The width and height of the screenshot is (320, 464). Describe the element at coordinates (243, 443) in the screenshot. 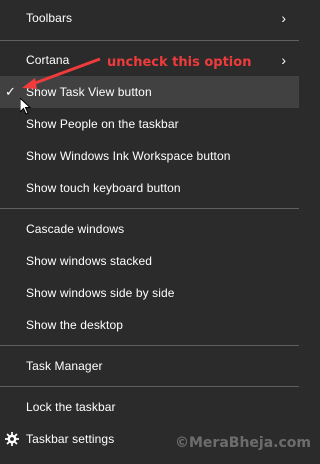

I see `watermark: ©MeraBheja.com` at that location.